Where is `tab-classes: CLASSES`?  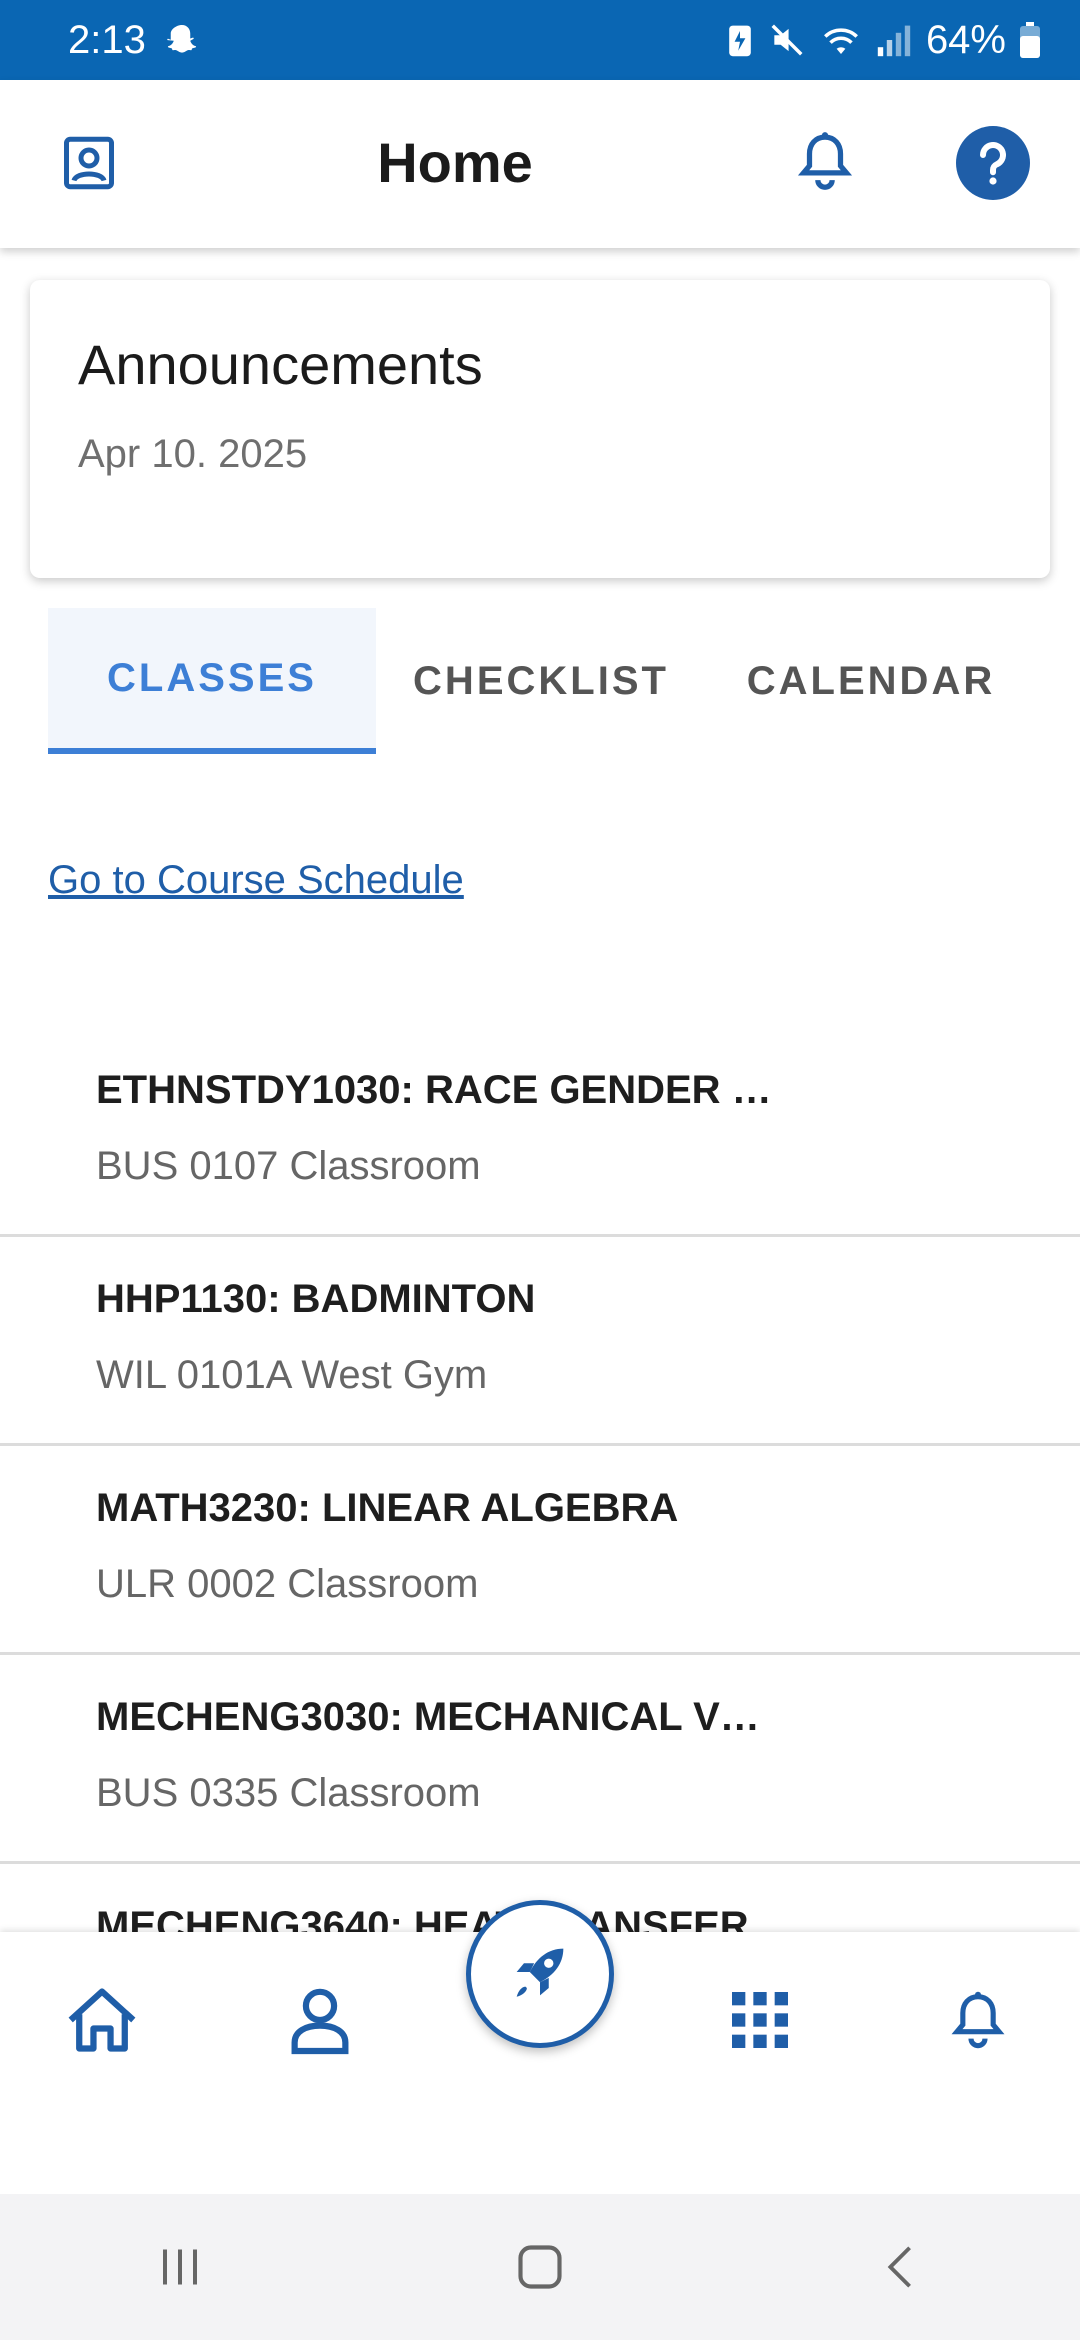
tab-classes: CLASSES is located at coordinates (212, 681).